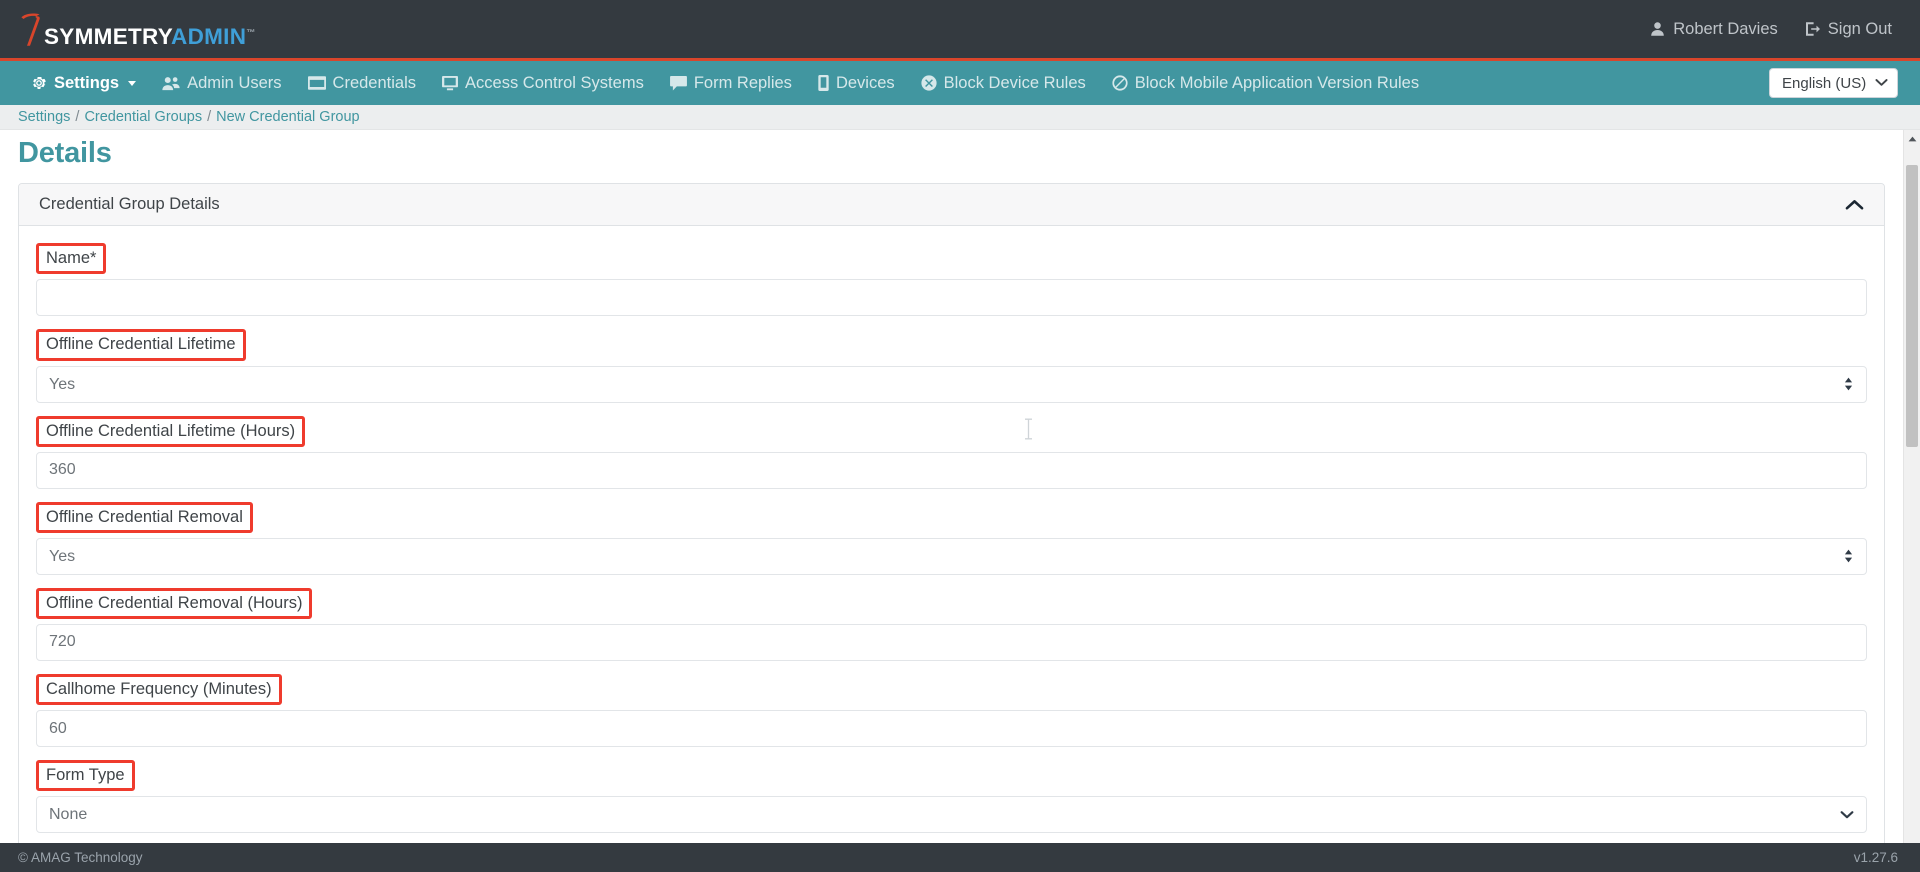 This screenshot has width=1920, height=872. What do you see at coordinates (1658, 29) in the screenshot?
I see `user-icon` at bounding box center [1658, 29].